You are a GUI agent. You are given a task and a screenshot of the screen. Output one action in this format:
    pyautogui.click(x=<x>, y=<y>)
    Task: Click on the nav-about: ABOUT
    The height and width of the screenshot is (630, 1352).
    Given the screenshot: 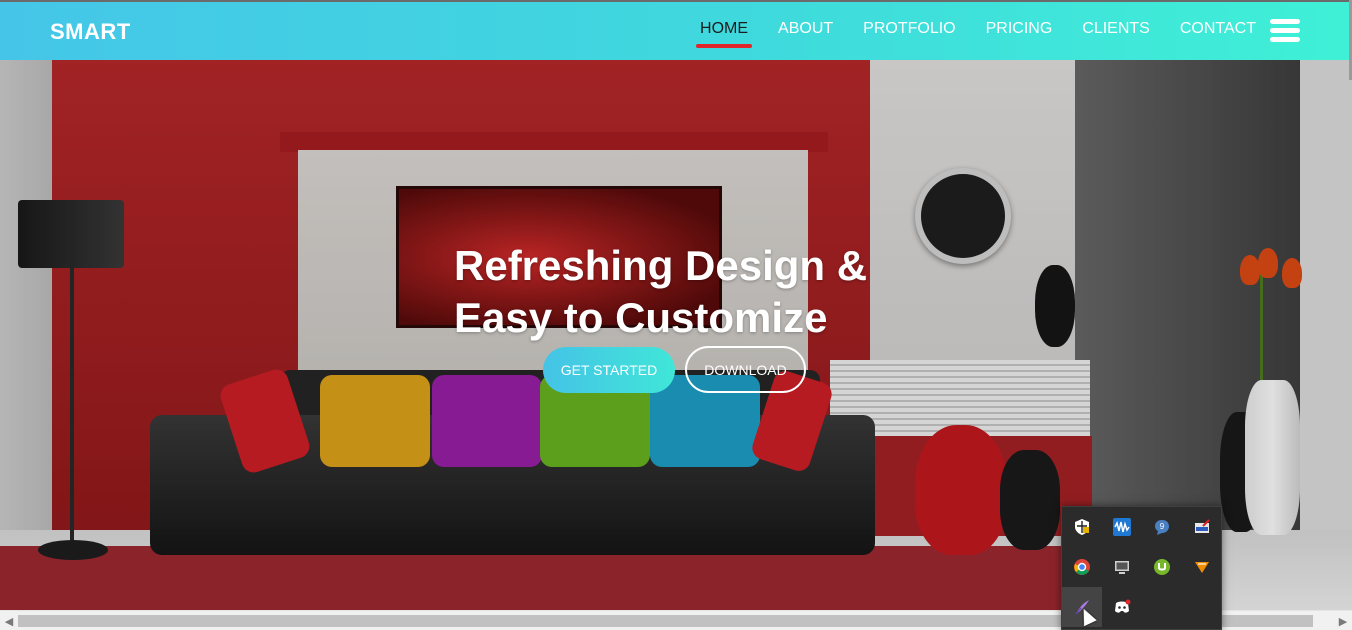 What is the action you would take?
    pyautogui.click(x=805, y=34)
    